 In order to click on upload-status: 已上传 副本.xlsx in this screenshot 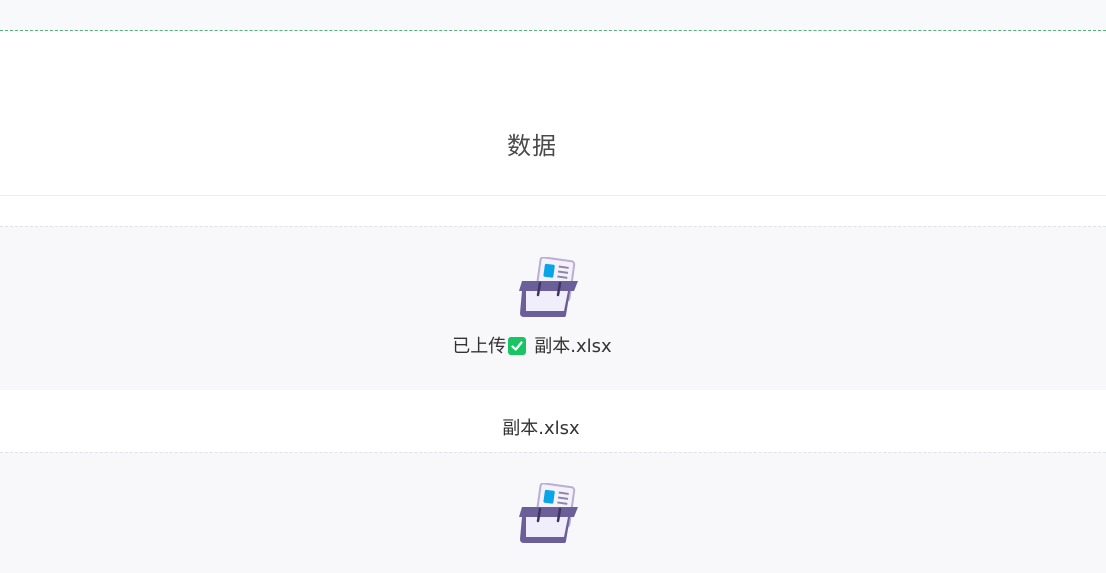, I will do `click(532, 347)`.